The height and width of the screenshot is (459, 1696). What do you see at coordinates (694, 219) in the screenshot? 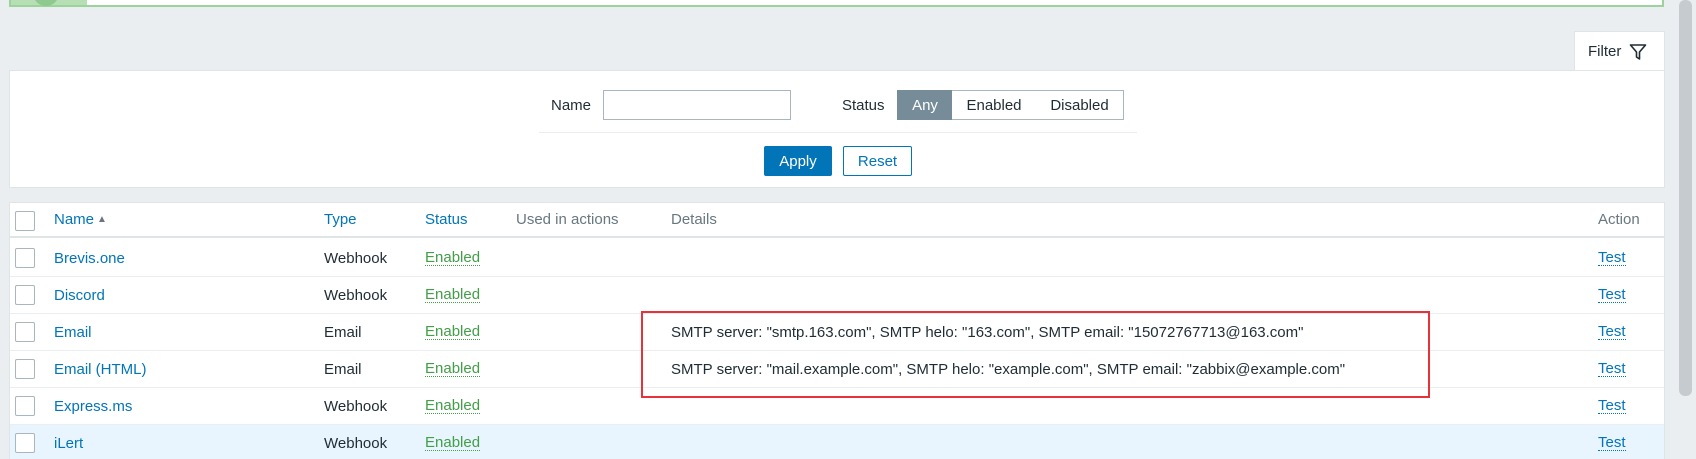
I see `column-header-details: Details` at bounding box center [694, 219].